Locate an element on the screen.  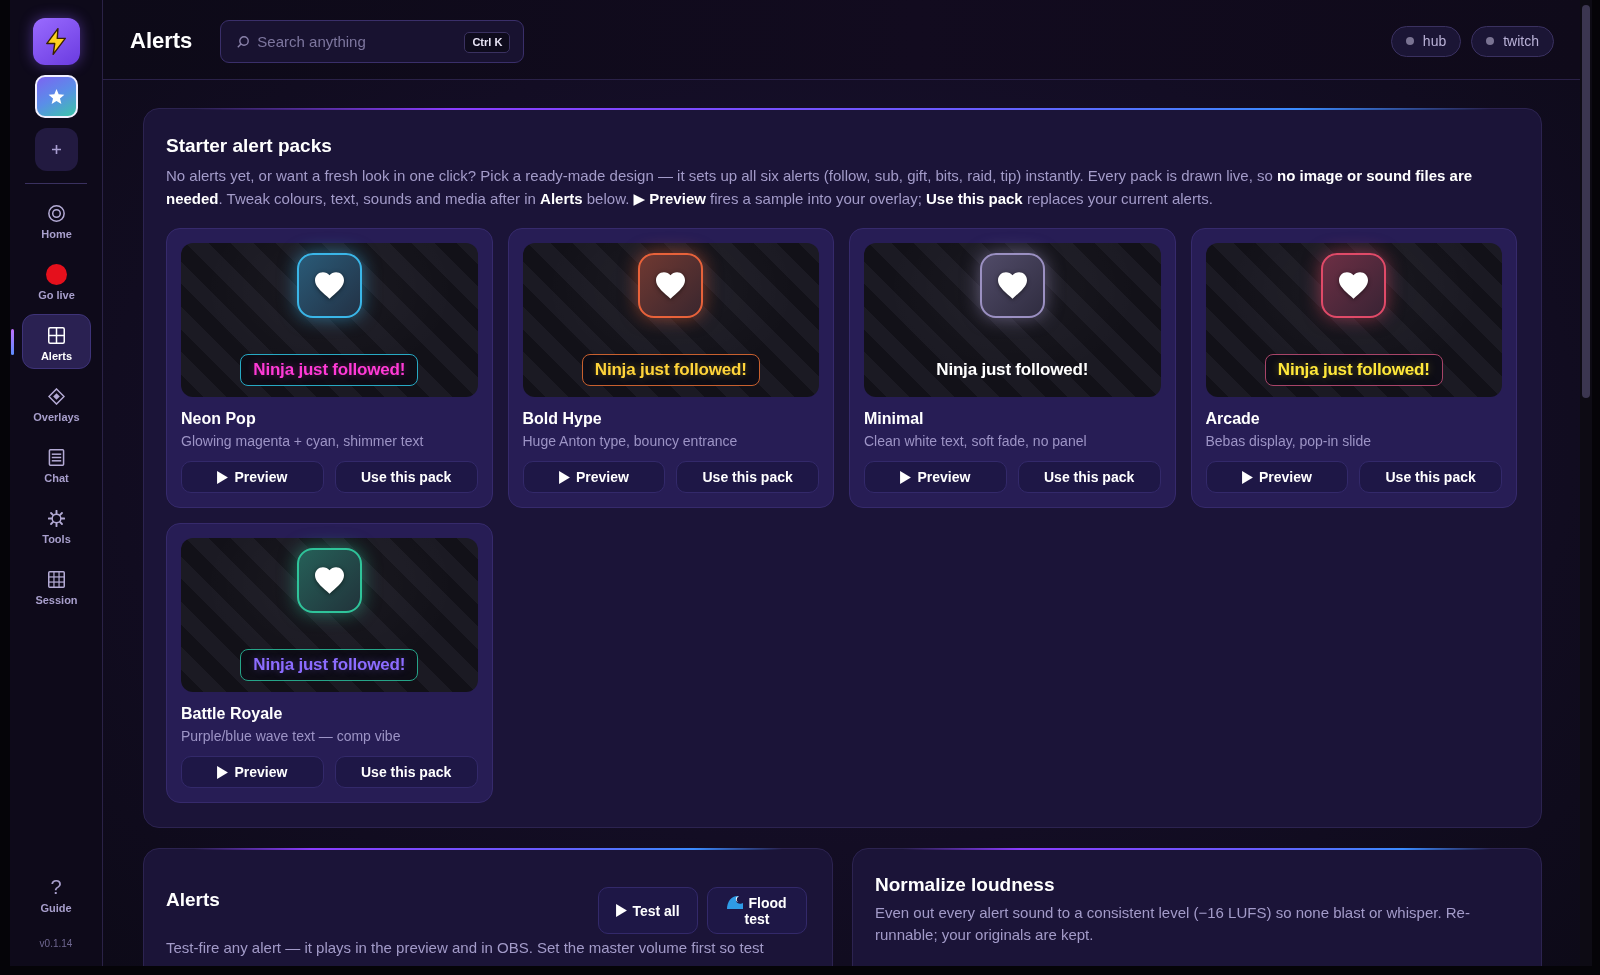
active-indicator is located at coordinates (12, 341).